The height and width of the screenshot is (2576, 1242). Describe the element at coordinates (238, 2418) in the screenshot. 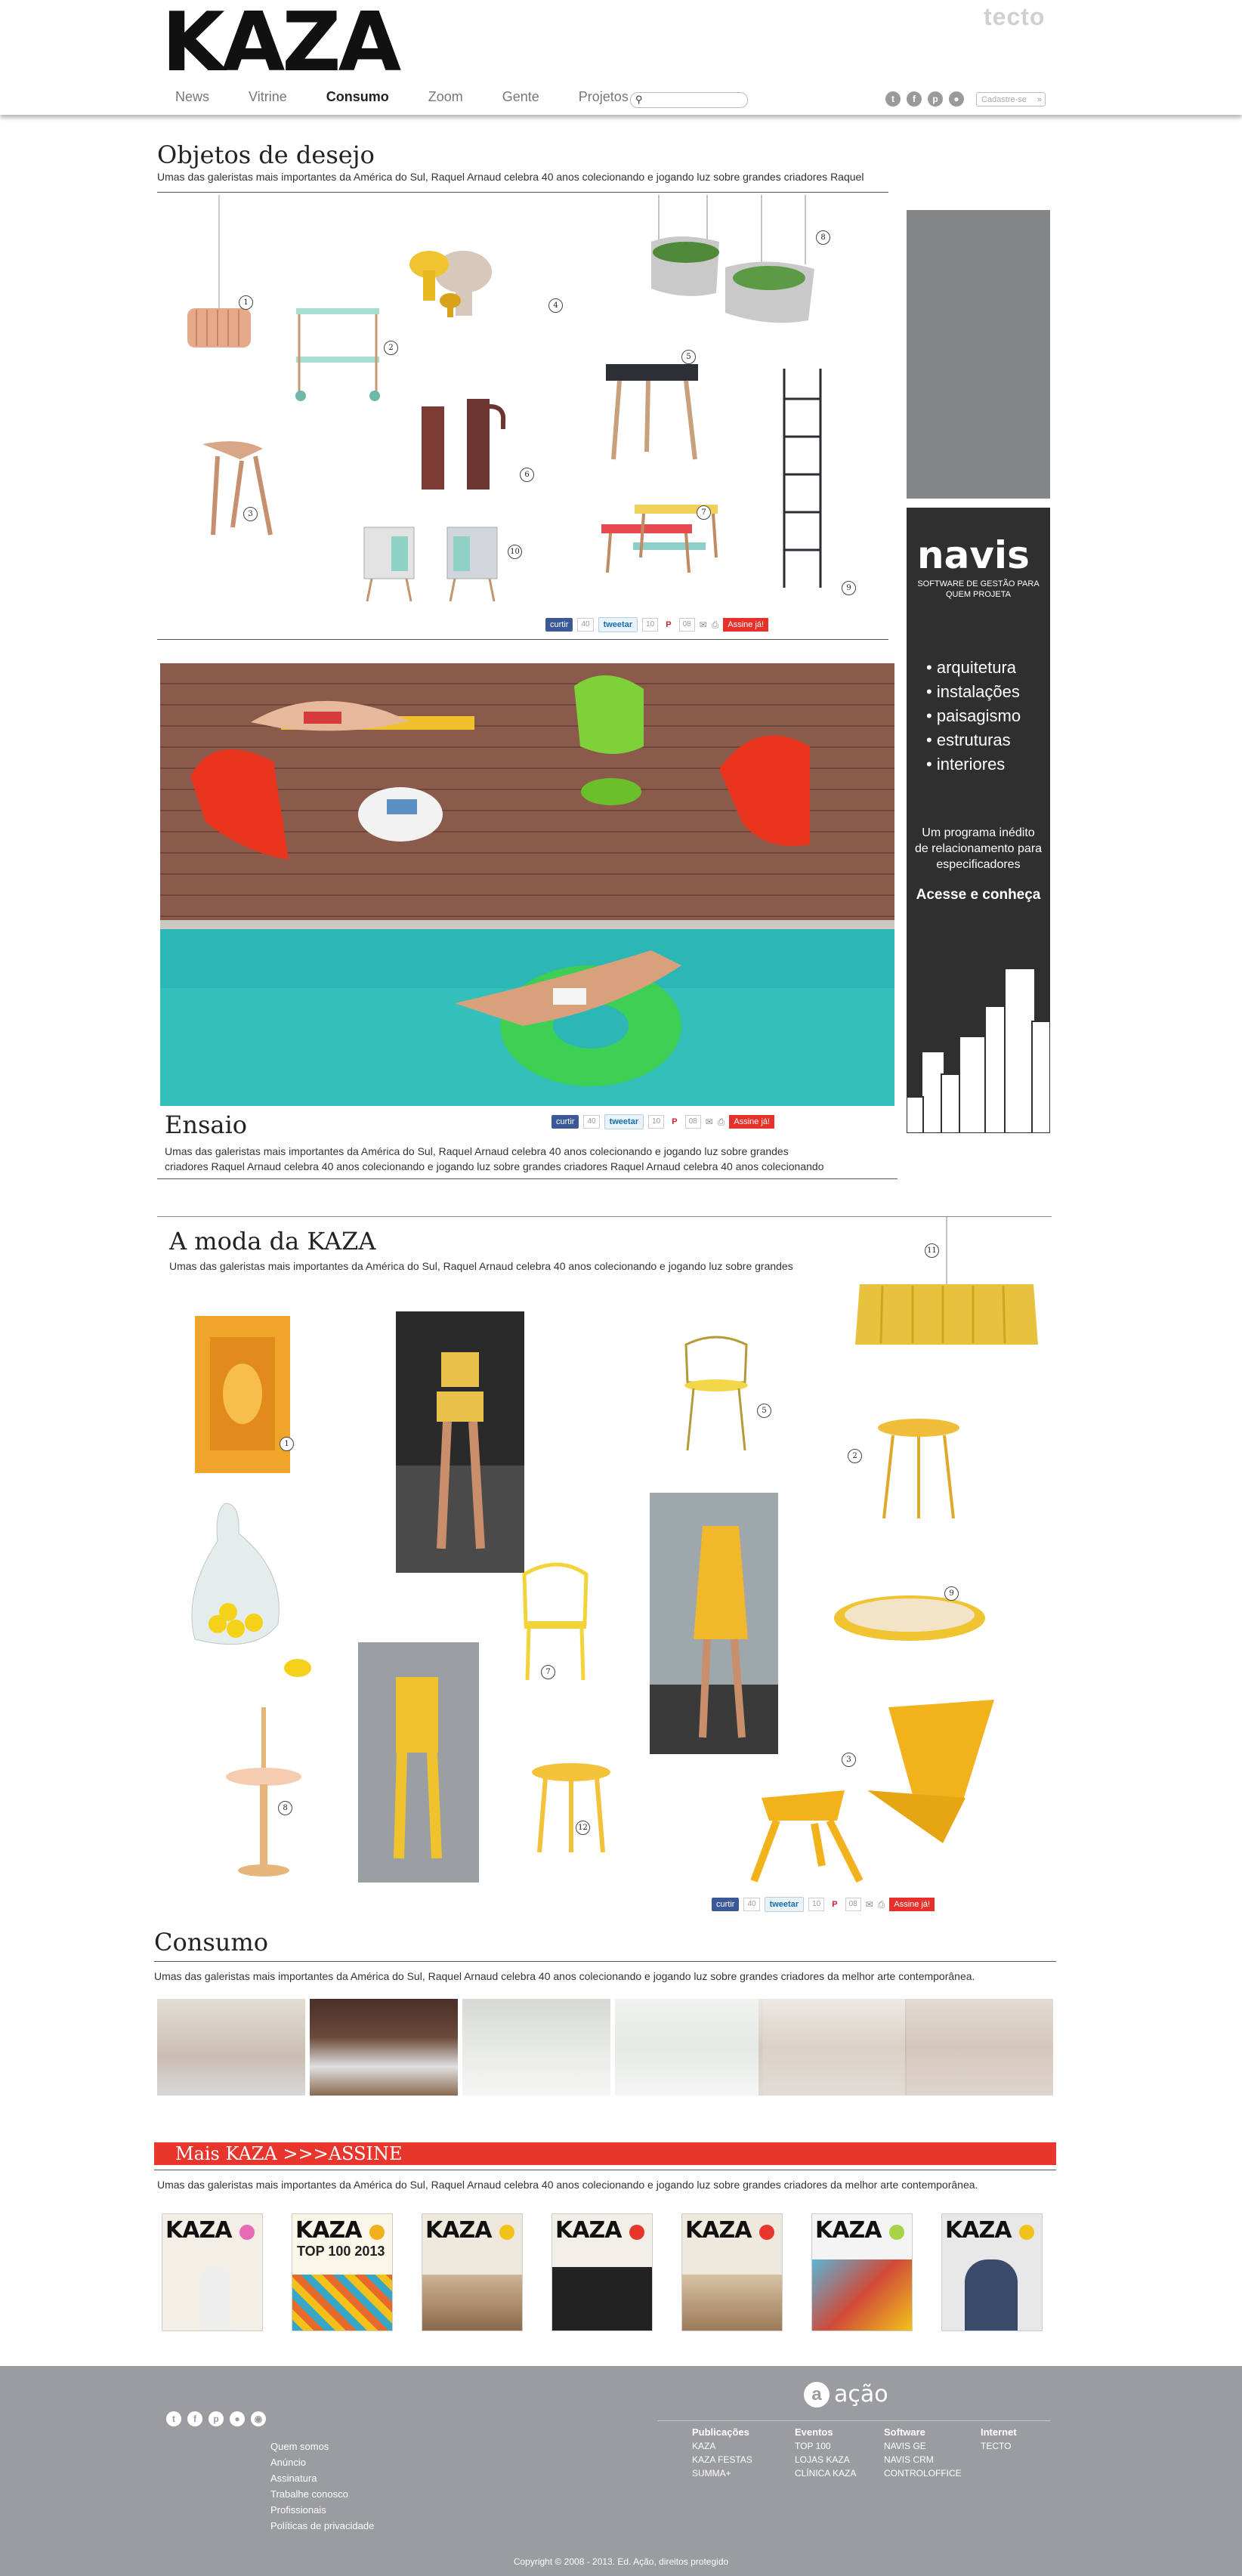

I see `flickr-icon: ●` at that location.